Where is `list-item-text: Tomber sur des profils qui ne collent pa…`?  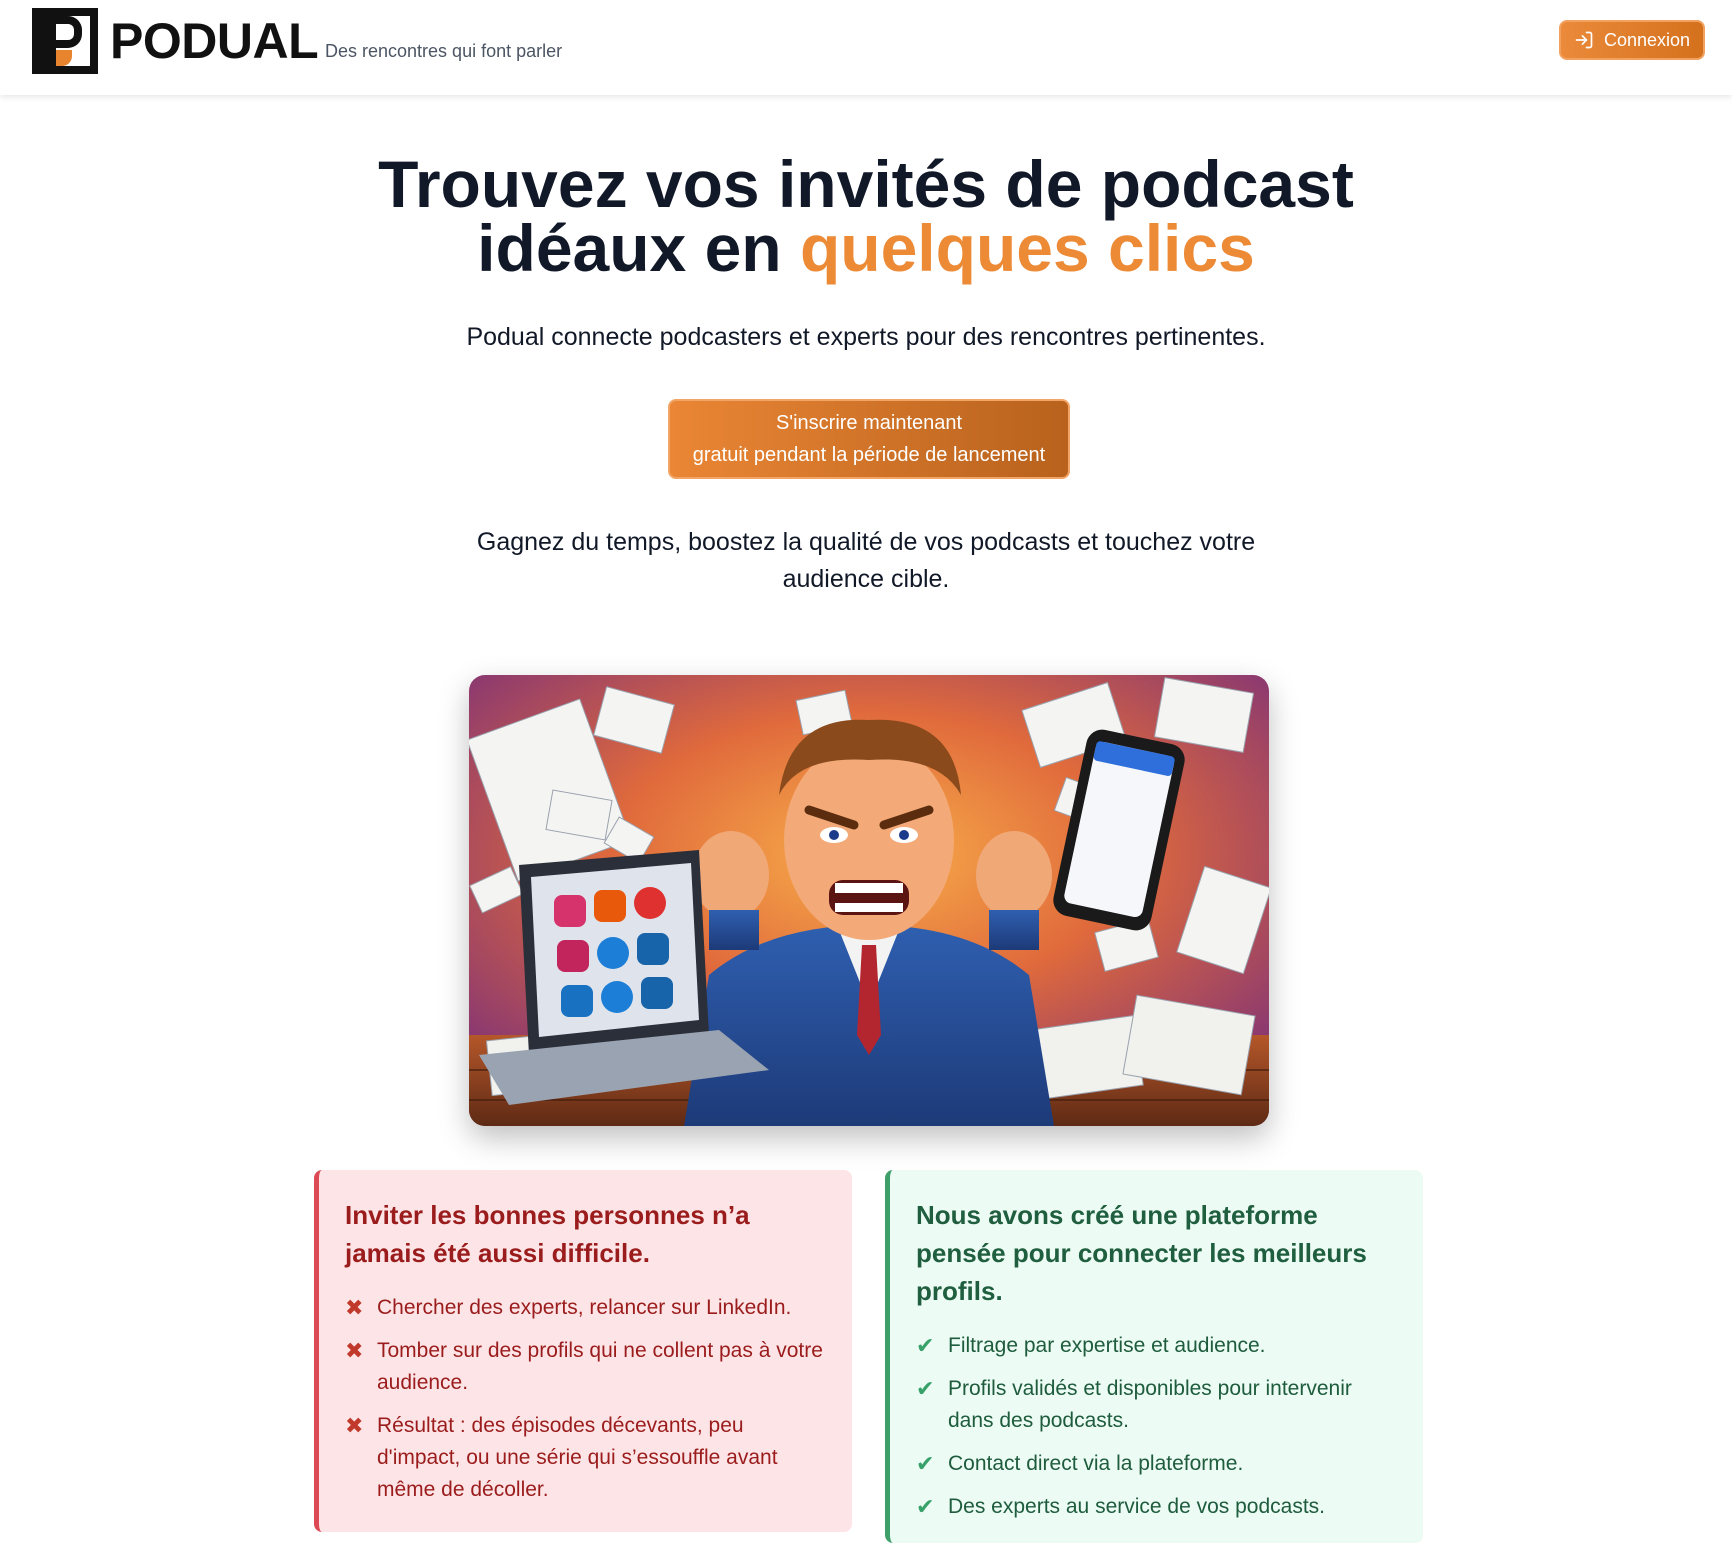
list-item-text: Tomber sur des profils qui ne collent pa… is located at coordinates (600, 1366).